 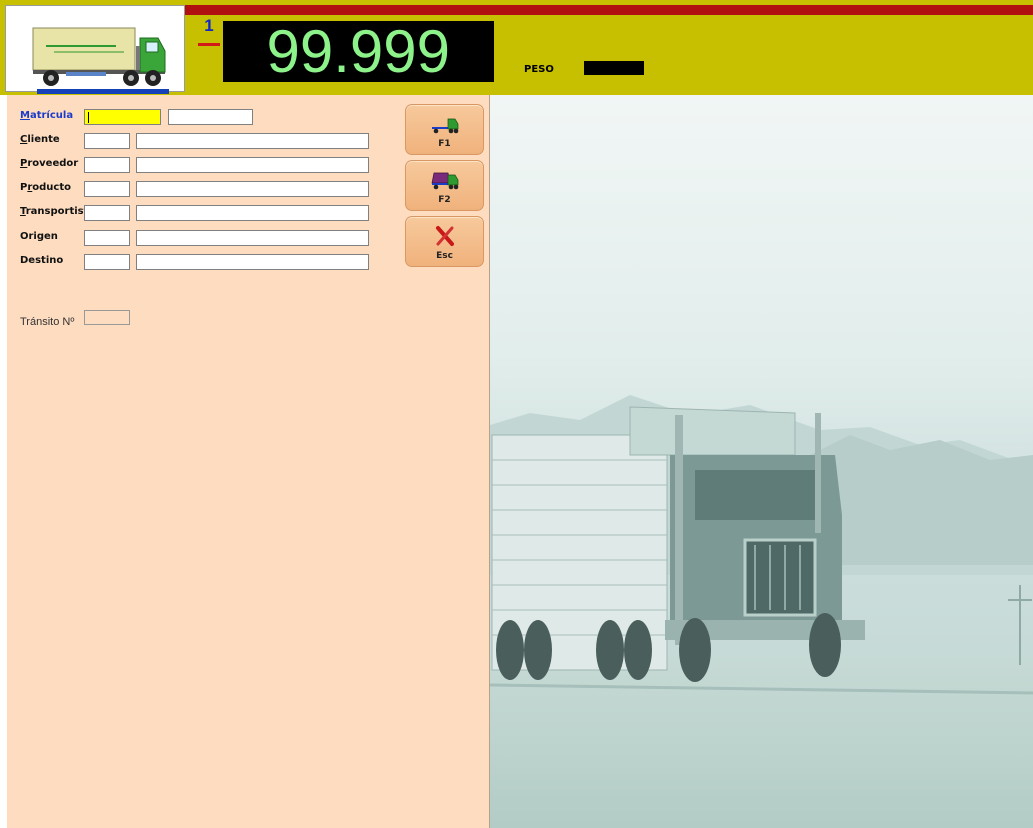 I want to click on esc-key-label: Esc, so click(x=444, y=256).